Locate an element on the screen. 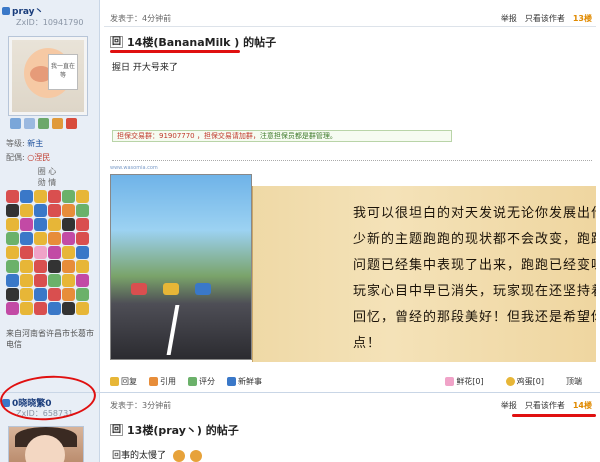  floor-number: 13楼 is located at coordinates (582, 18).